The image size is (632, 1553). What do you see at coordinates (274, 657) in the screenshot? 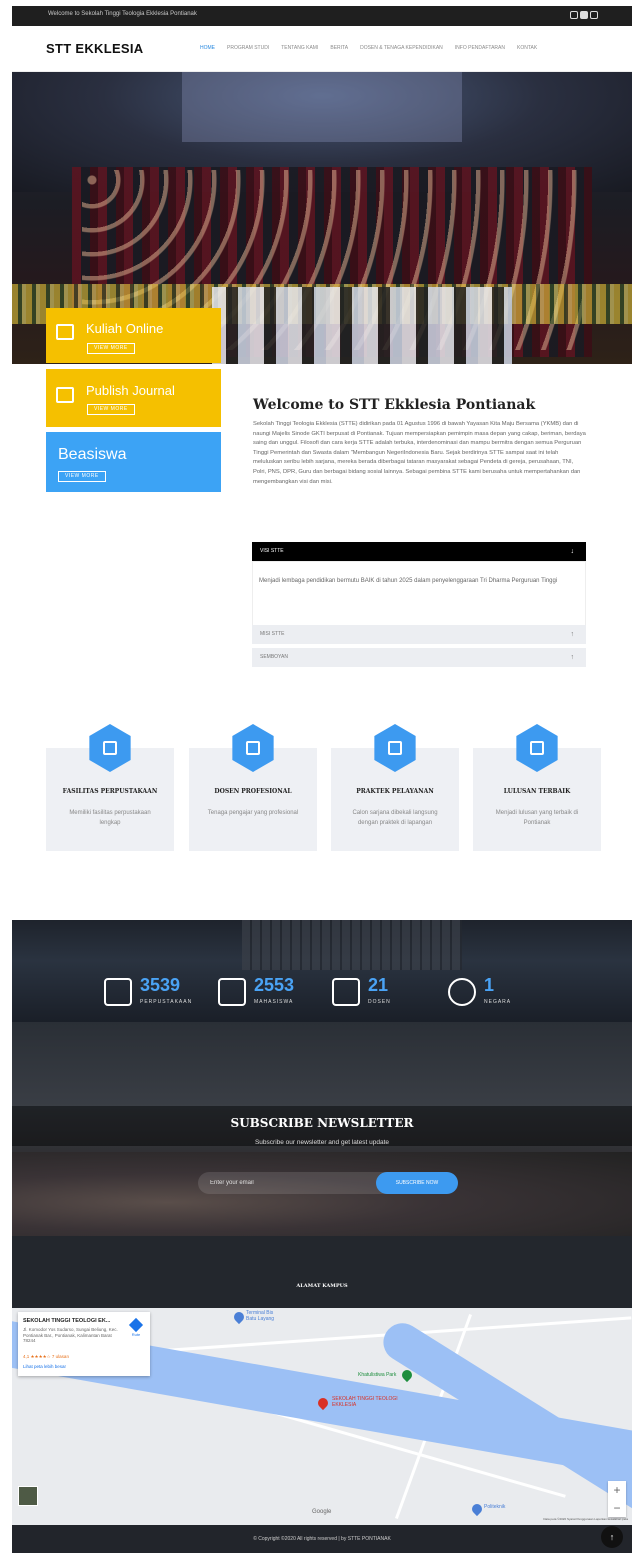
I see `accordion-title: SEMBOYAN` at bounding box center [274, 657].